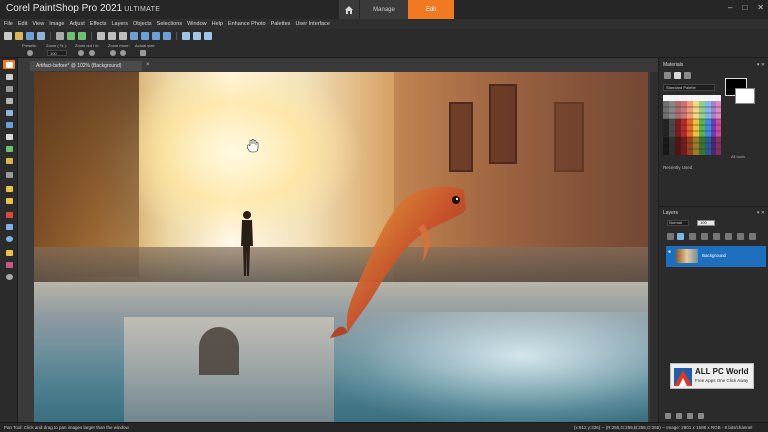 The image size is (768, 432). Describe the element at coordinates (760, 7) in the screenshot. I see `close-button: ✕` at that location.